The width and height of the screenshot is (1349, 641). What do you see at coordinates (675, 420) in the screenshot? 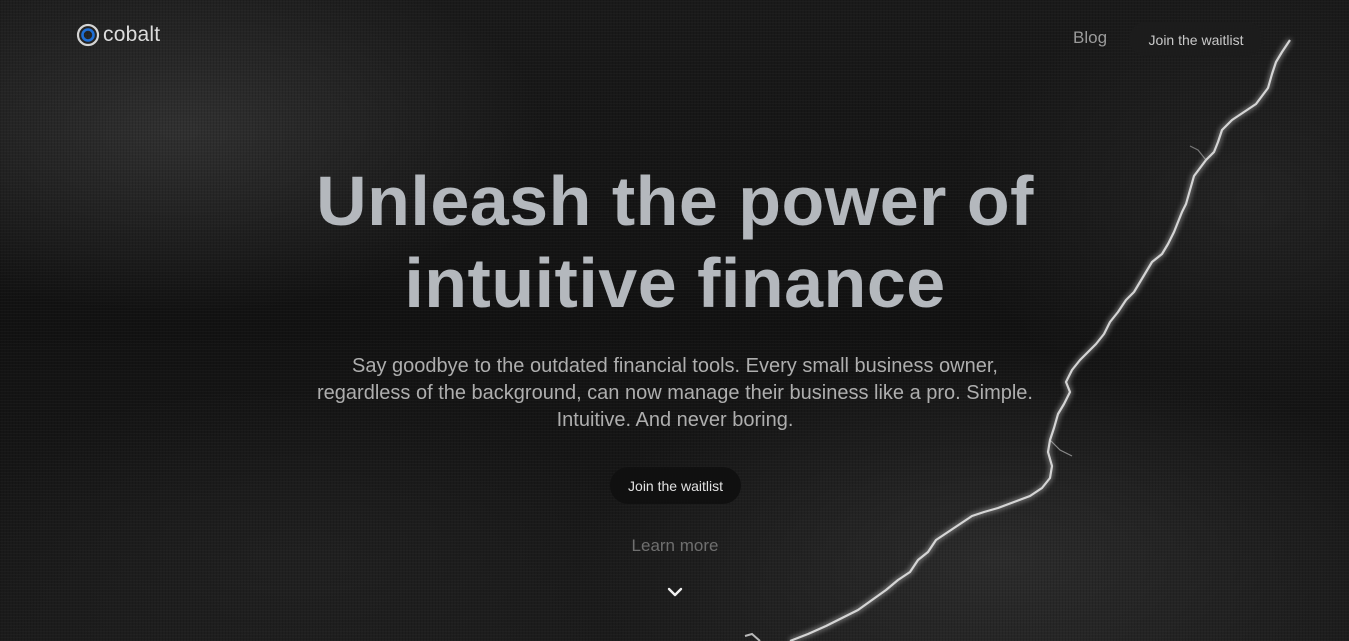
I see `hero-subtitle-line-3: Intuitive. And never boring.` at bounding box center [675, 420].